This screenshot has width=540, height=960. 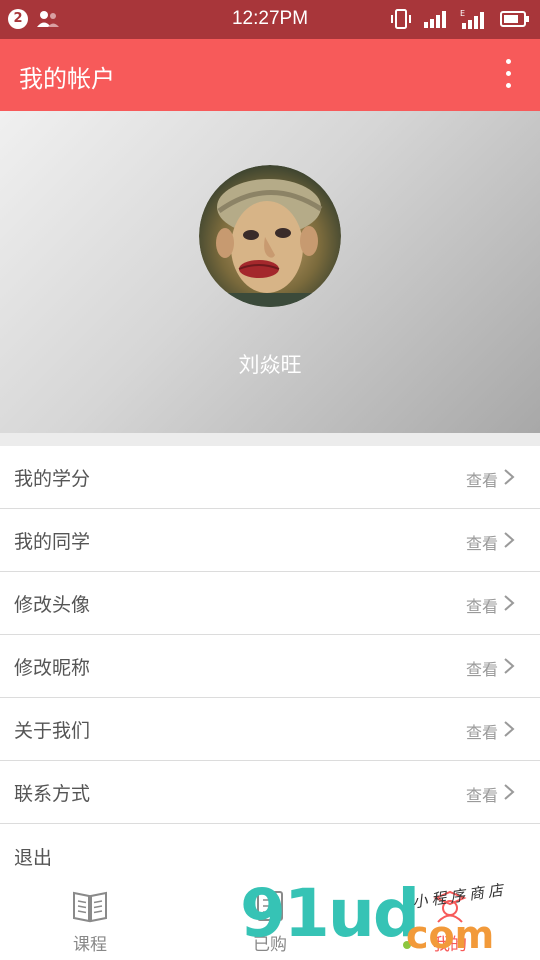 I want to click on more-vert-icon, so click(x=508, y=75).